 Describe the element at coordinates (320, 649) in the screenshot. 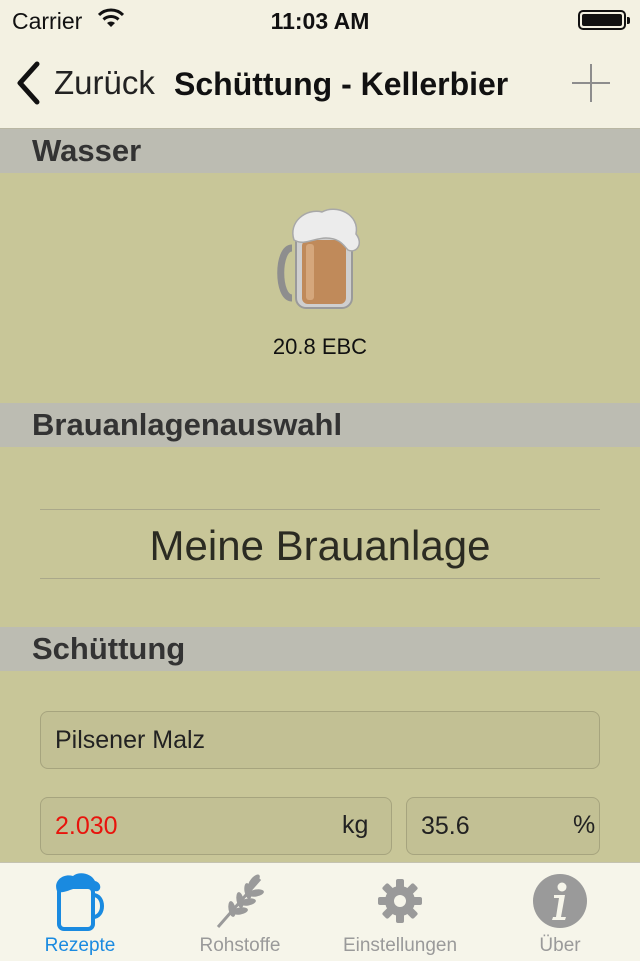

I see `section-header-grist: Schüttung` at that location.